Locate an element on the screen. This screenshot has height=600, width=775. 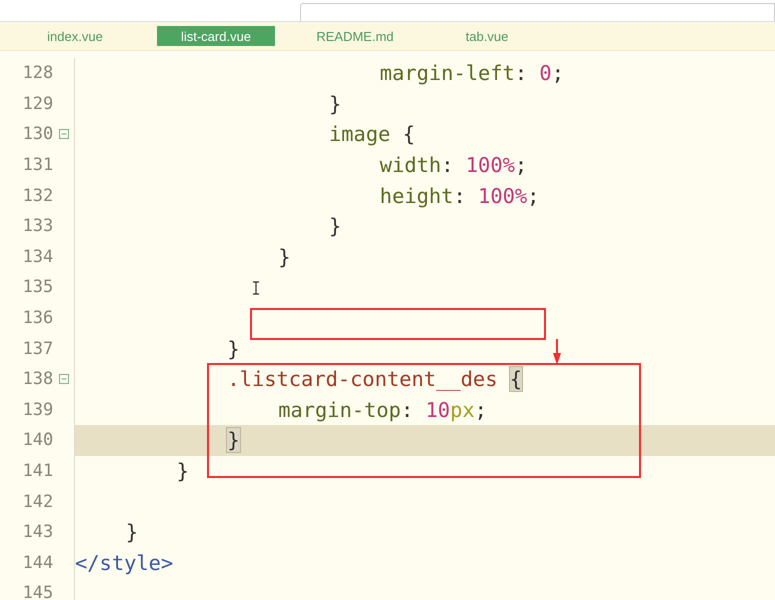
line-number: 134 is located at coordinates (38, 256).